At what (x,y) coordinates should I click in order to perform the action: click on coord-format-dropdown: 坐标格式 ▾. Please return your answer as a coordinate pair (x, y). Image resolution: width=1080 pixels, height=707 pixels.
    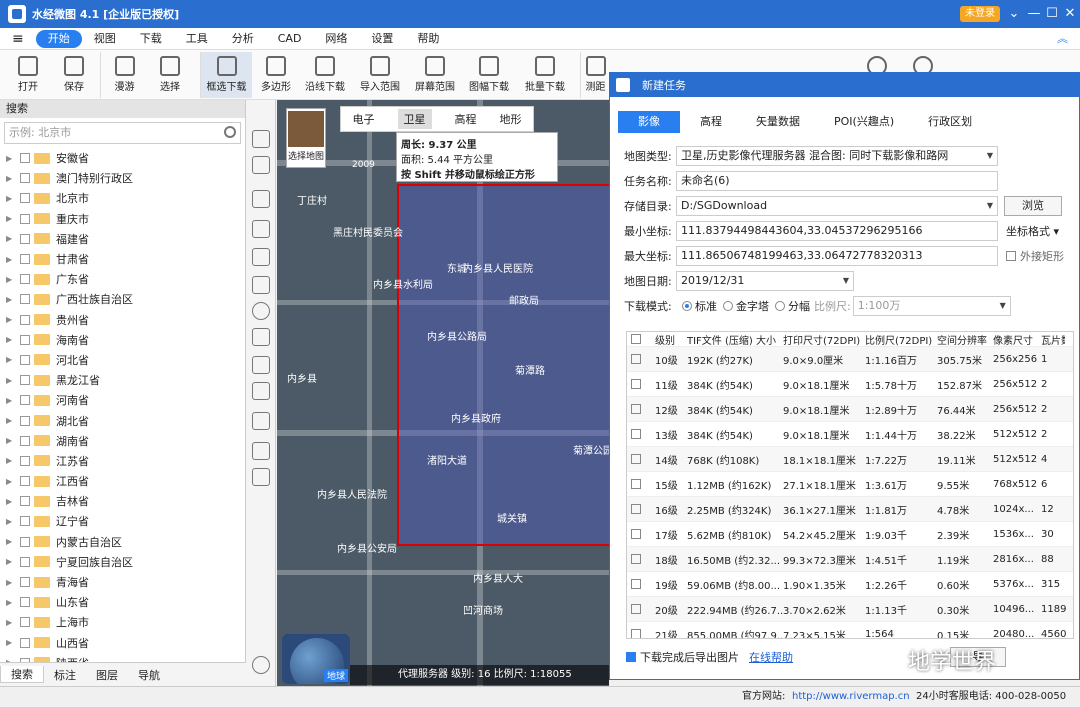
    Looking at the image, I should click on (1032, 231).